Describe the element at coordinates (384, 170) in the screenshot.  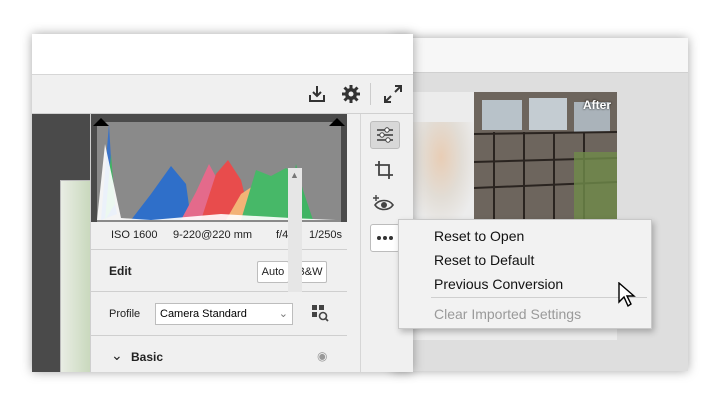
I see `crop-icon` at that location.